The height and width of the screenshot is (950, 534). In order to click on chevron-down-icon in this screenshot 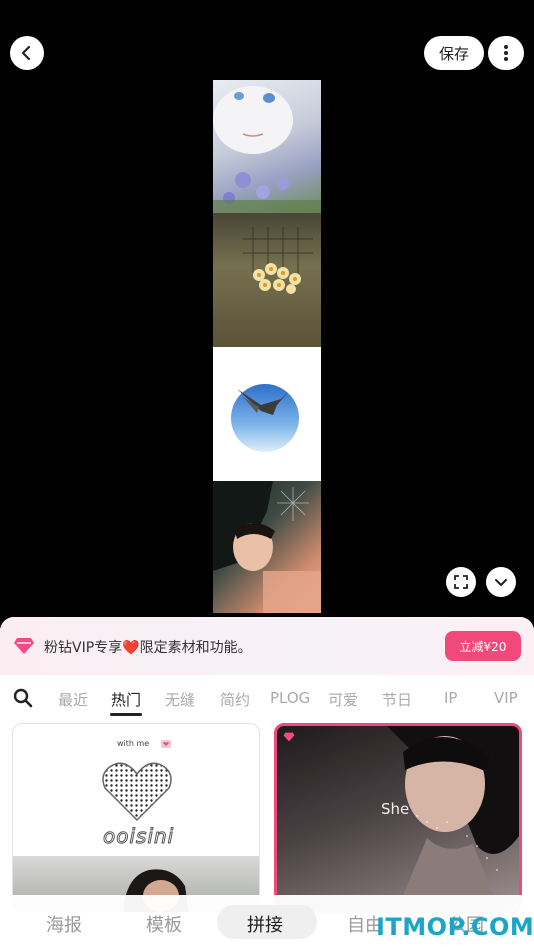, I will do `click(501, 582)`.